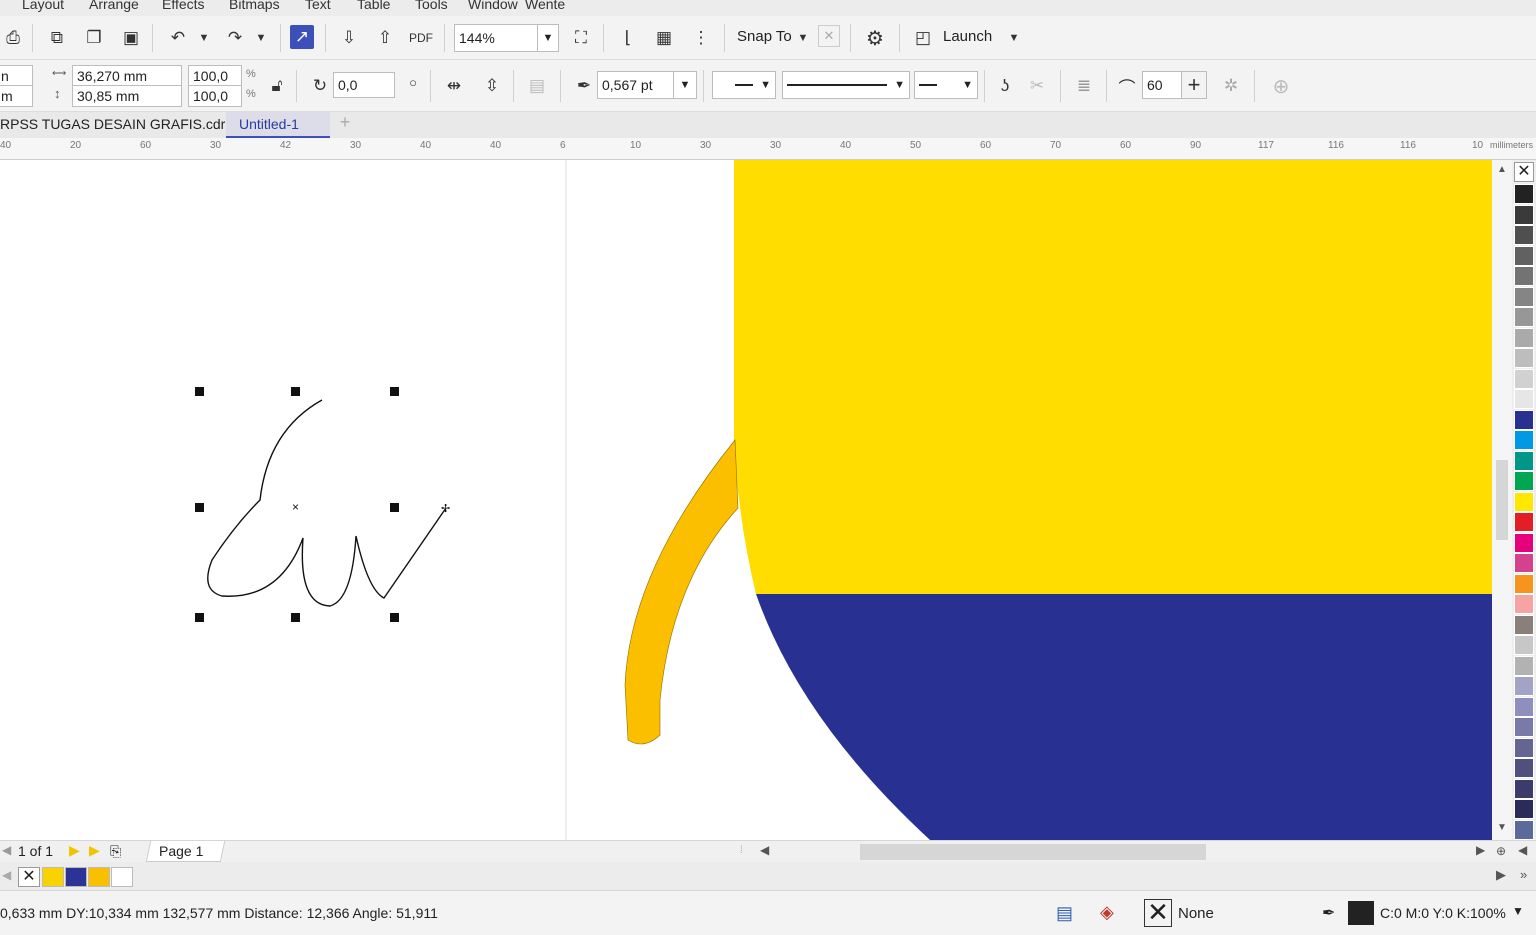 The width and height of the screenshot is (1536, 935). What do you see at coordinates (1480, 850) in the screenshot?
I see `scroll-right-icon: ▶` at bounding box center [1480, 850].